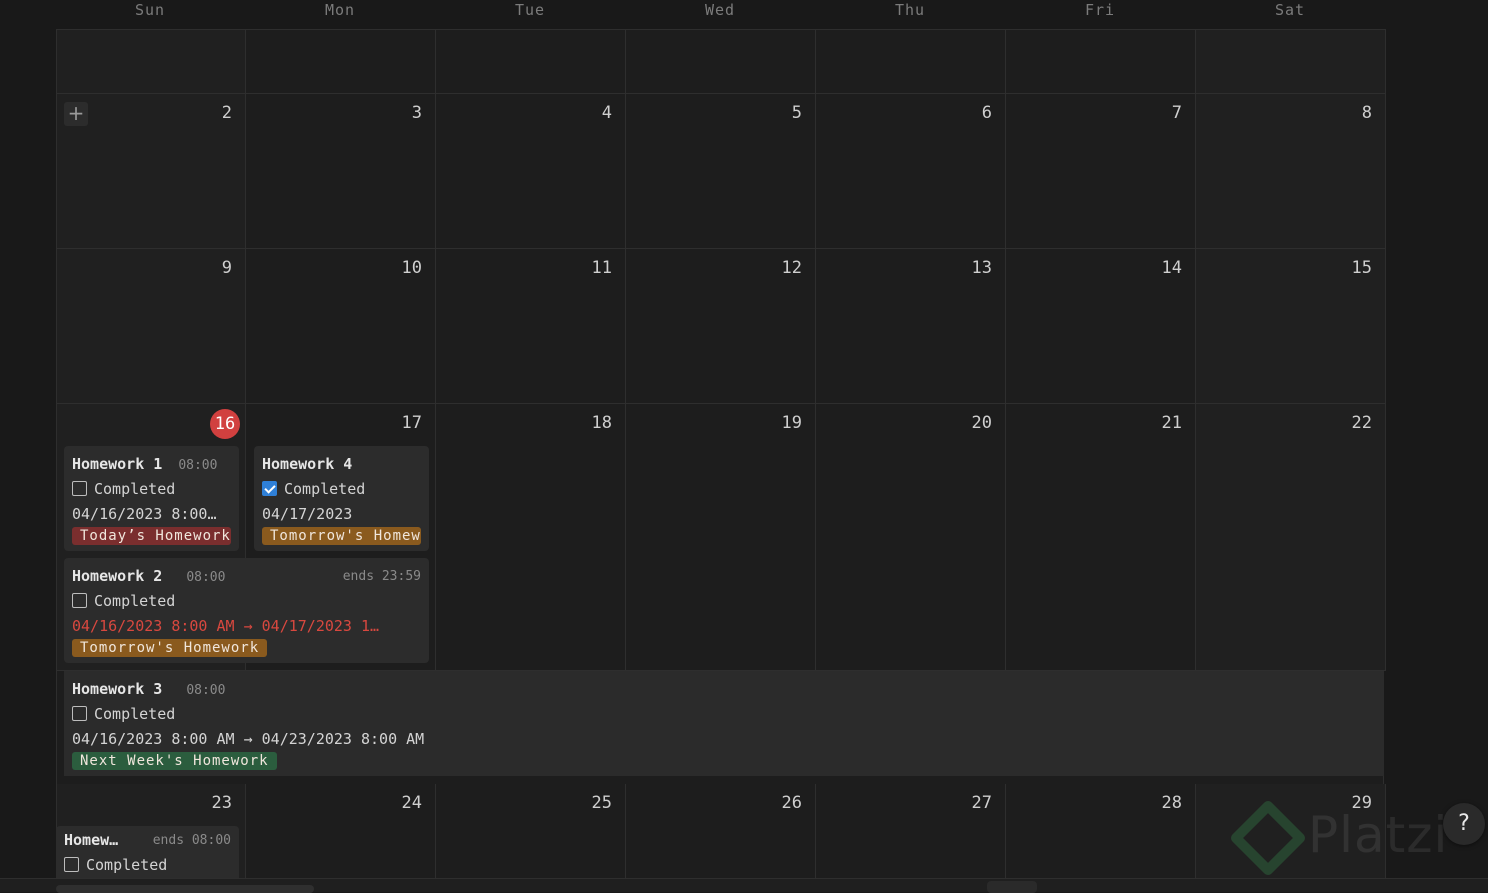 This screenshot has width=1488, height=893. I want to click on day-number: 23, so click(221, 803).